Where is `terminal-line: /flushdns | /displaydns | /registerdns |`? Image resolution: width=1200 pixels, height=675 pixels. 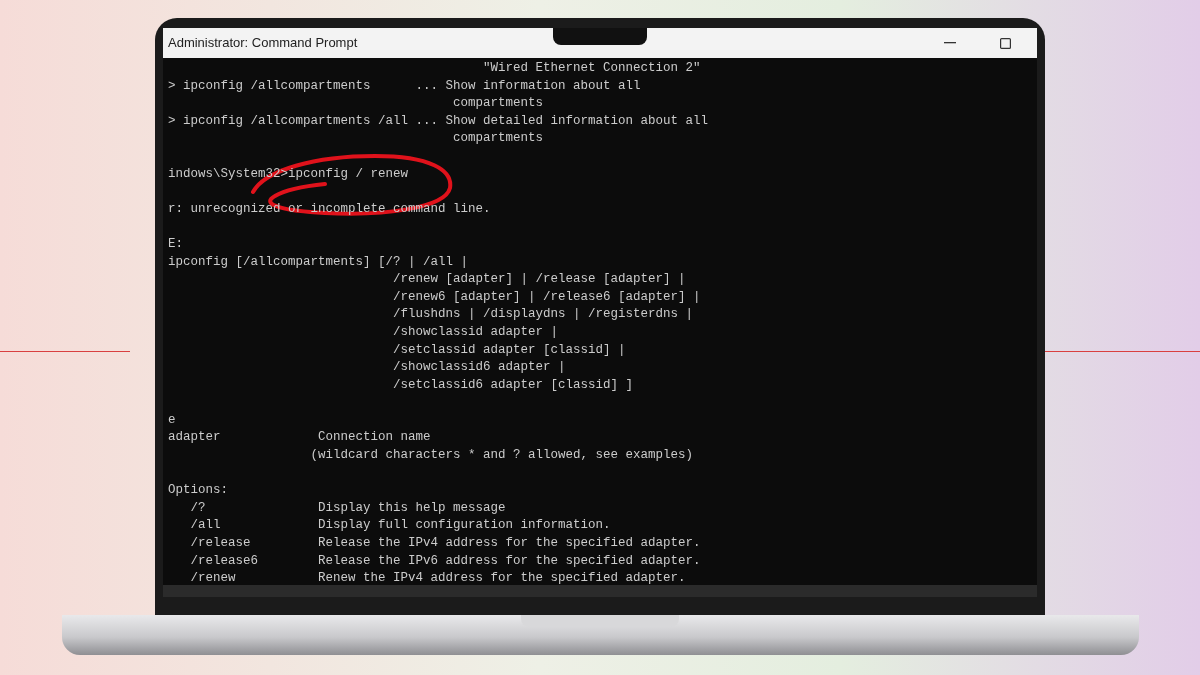
terminal-line: /flushdns | /displaydns | /registerdns | is located at coordinates (543, 315).